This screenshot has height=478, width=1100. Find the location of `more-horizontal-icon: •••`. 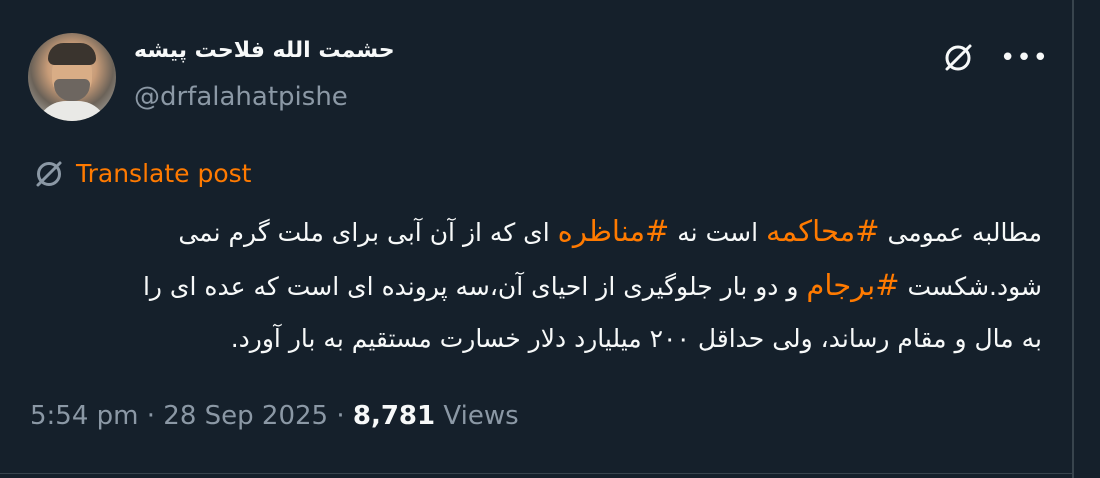

more-horizontal-icon: ••• is located at coordinates (1024, 58).